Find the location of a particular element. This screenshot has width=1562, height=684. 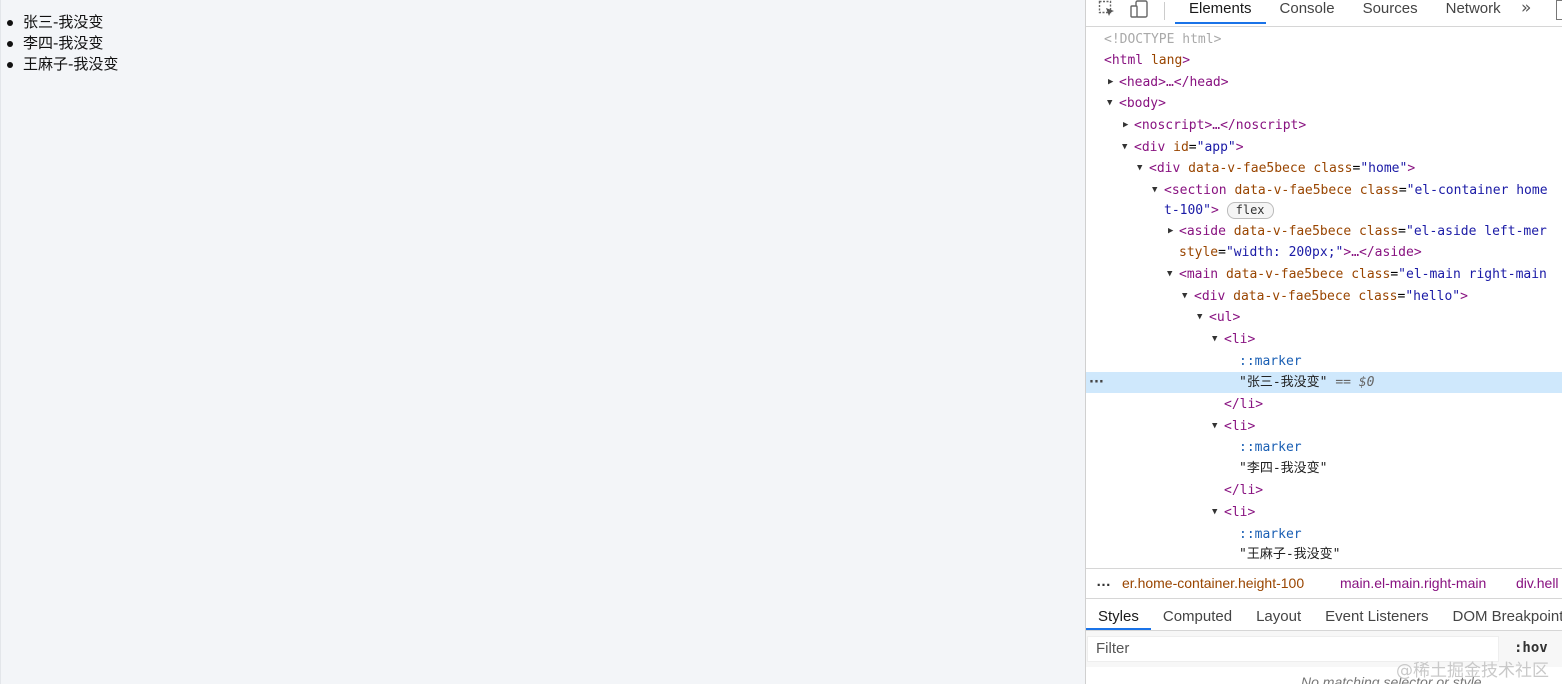

dom-node: ▶ <head>…</head> is located at coordinates (1324, 82).